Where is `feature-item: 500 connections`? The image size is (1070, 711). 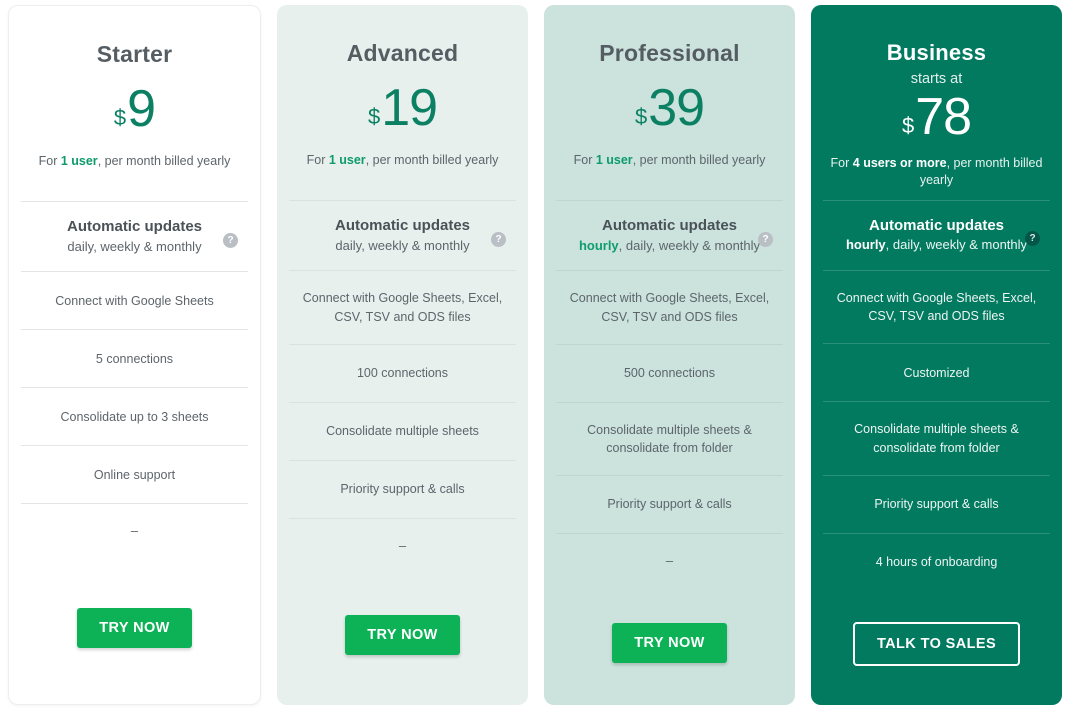 feature-item: 500 connections is located at coordinates (669, 372).